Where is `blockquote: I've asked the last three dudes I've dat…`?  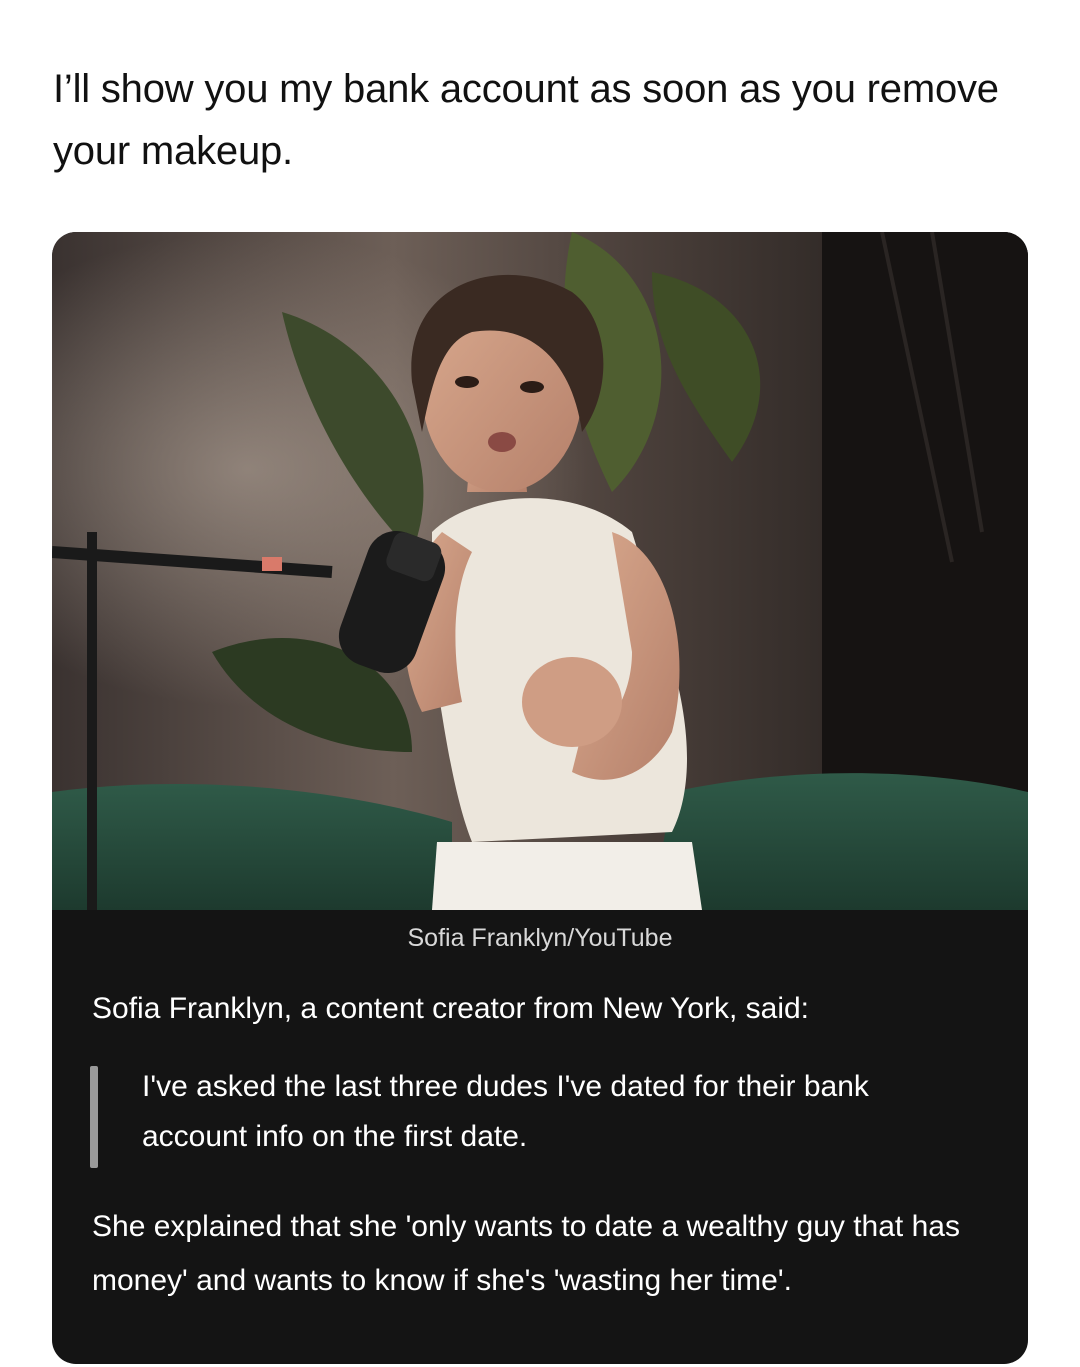 blockquote: I've asked the last three dudes I've dat… is located at coordinates (540, 1121).